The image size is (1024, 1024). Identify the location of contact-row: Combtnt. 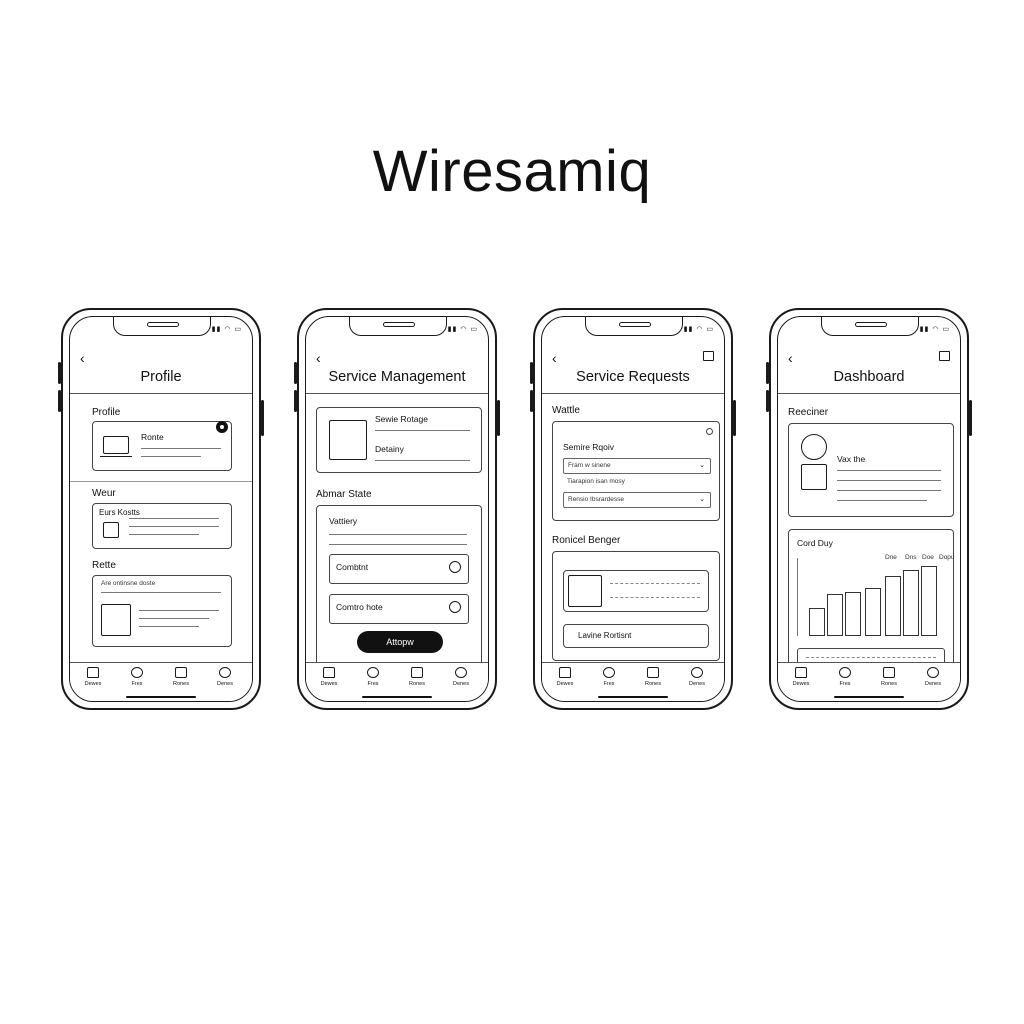
(399, 569).